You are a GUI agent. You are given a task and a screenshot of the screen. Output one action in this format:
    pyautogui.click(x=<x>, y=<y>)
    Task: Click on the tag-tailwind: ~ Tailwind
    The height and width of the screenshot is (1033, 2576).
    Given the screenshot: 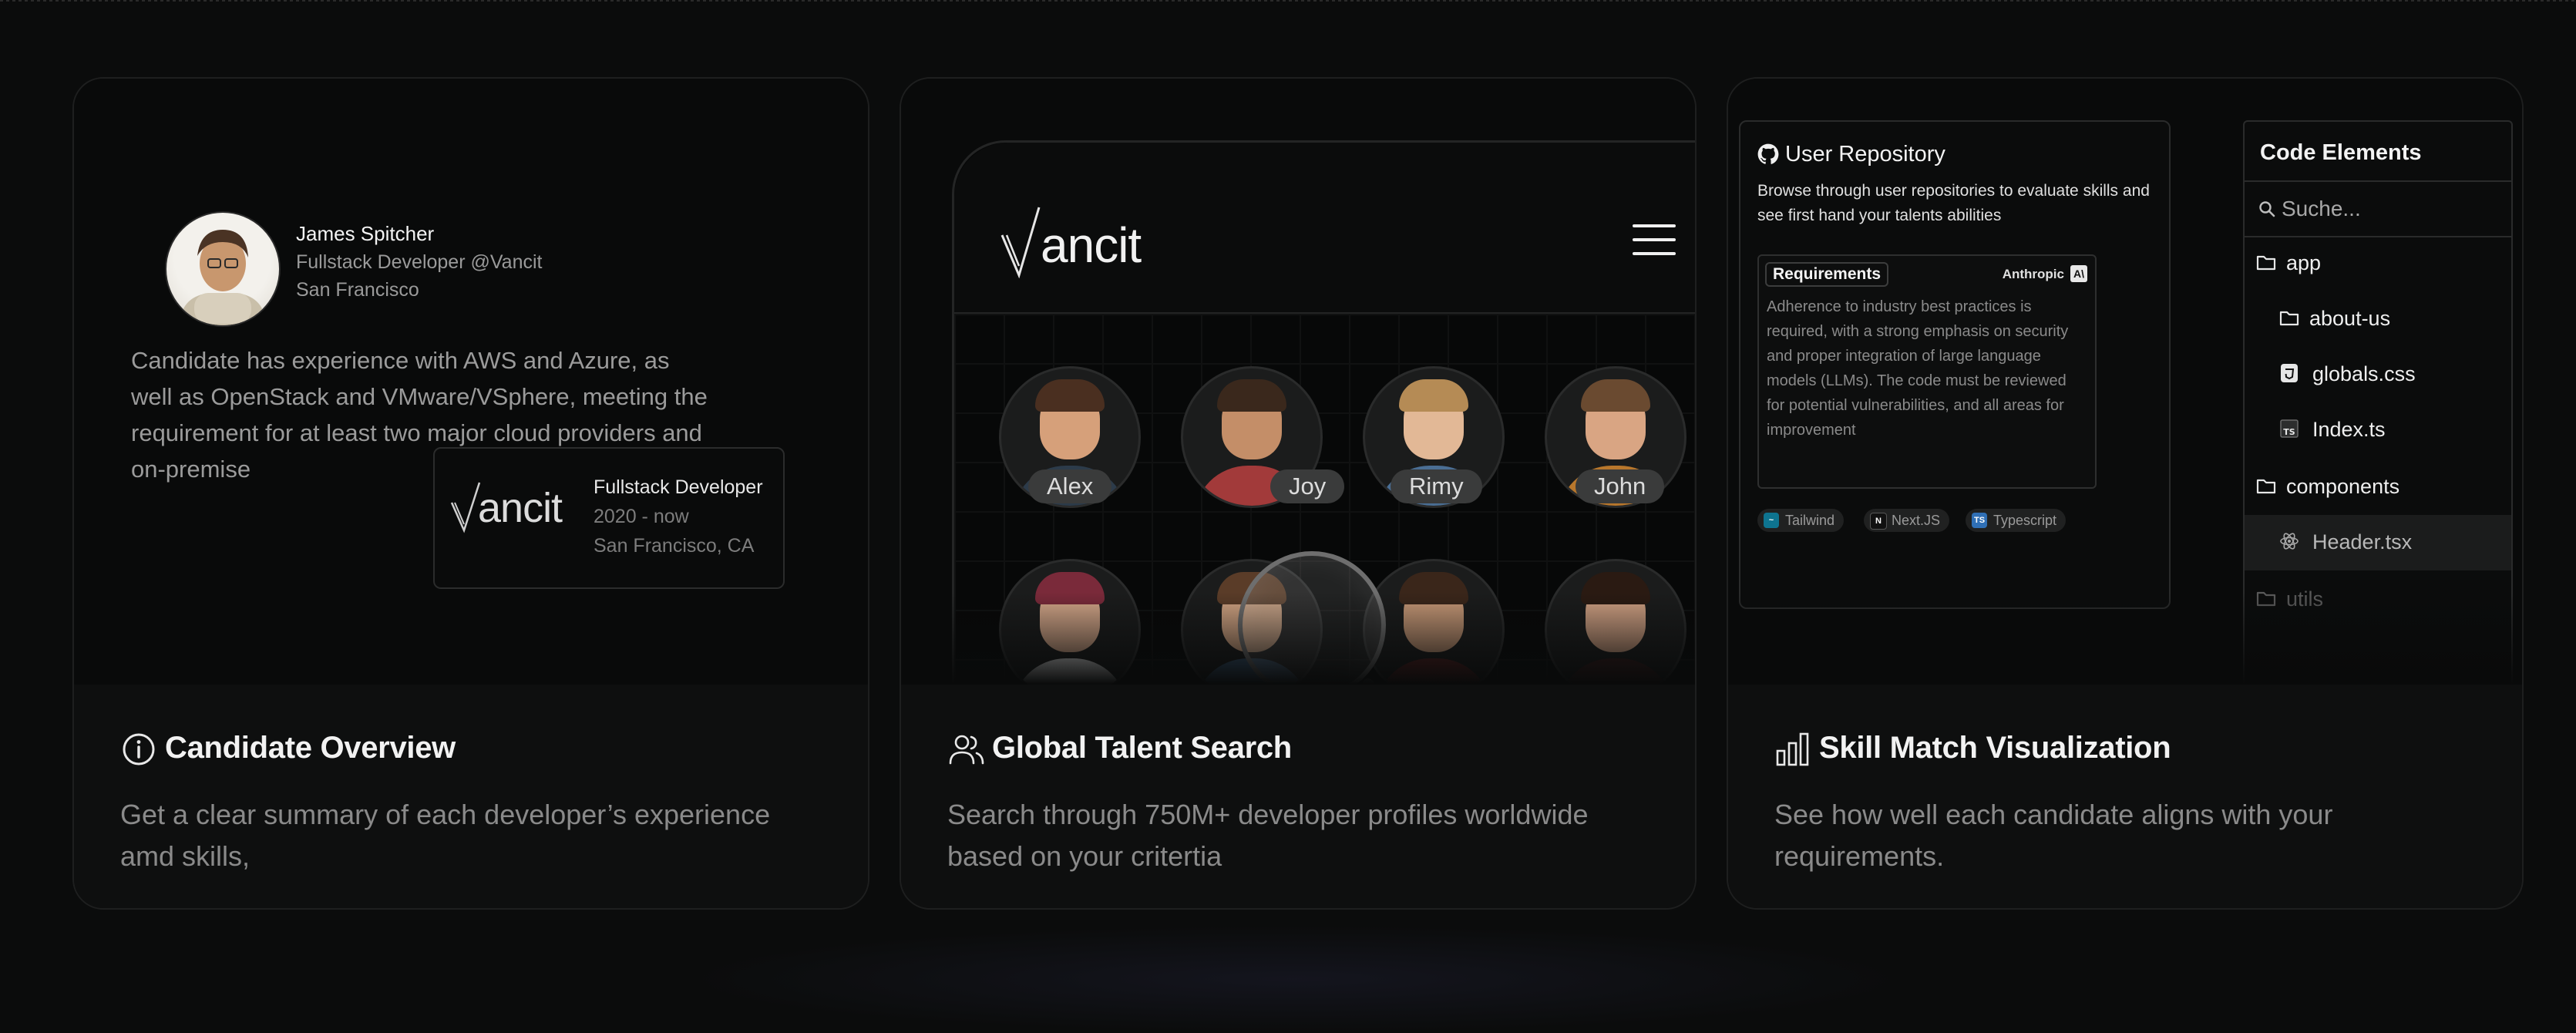 What is the action you would take?
    pyautogui.click(x=1801, y=520)
    